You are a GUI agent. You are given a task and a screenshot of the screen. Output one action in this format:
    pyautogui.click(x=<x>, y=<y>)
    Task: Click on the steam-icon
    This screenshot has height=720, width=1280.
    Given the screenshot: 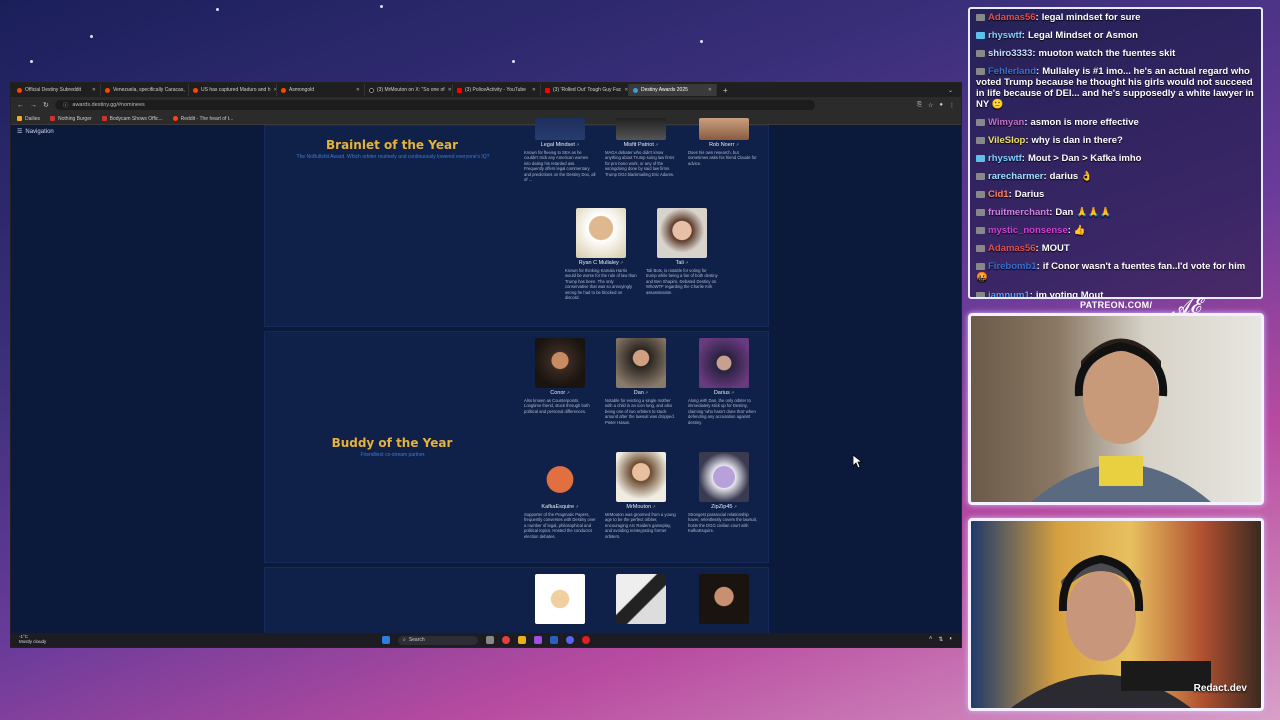 What is the action you would take?
    pyautogui.click(x=554, y=640)
    